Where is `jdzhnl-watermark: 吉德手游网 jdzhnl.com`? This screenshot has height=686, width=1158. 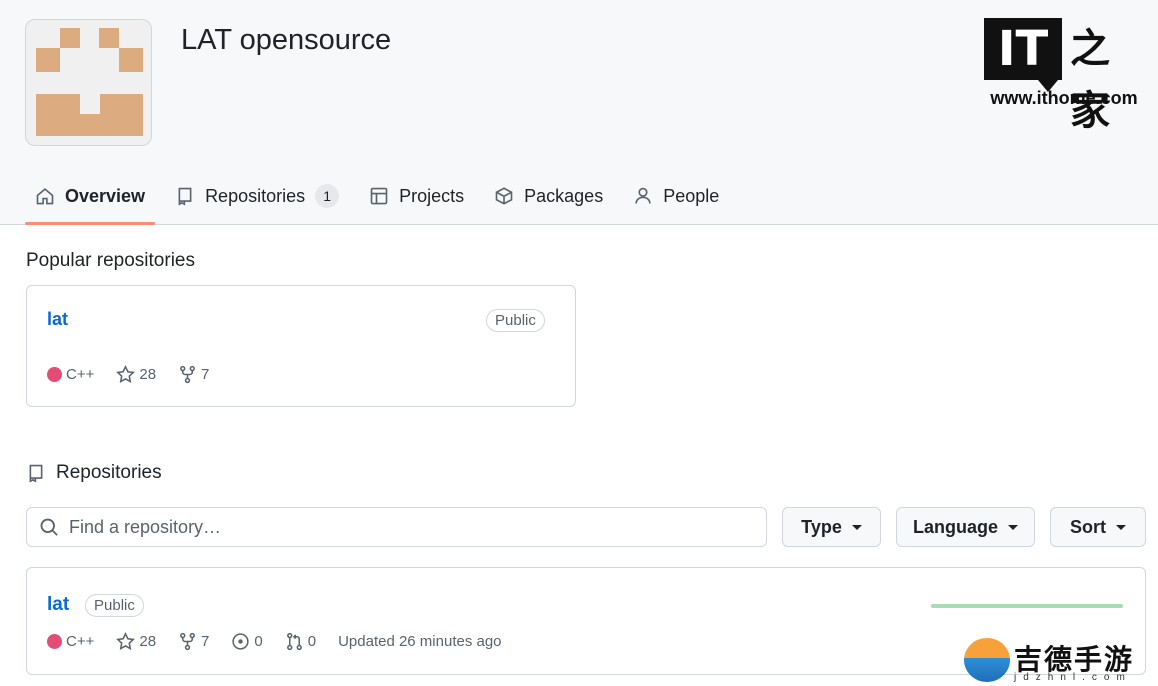 jdzhnl-watermark: 吉德手游网 jdzhnl.com is located at coordinates (1059, 662).